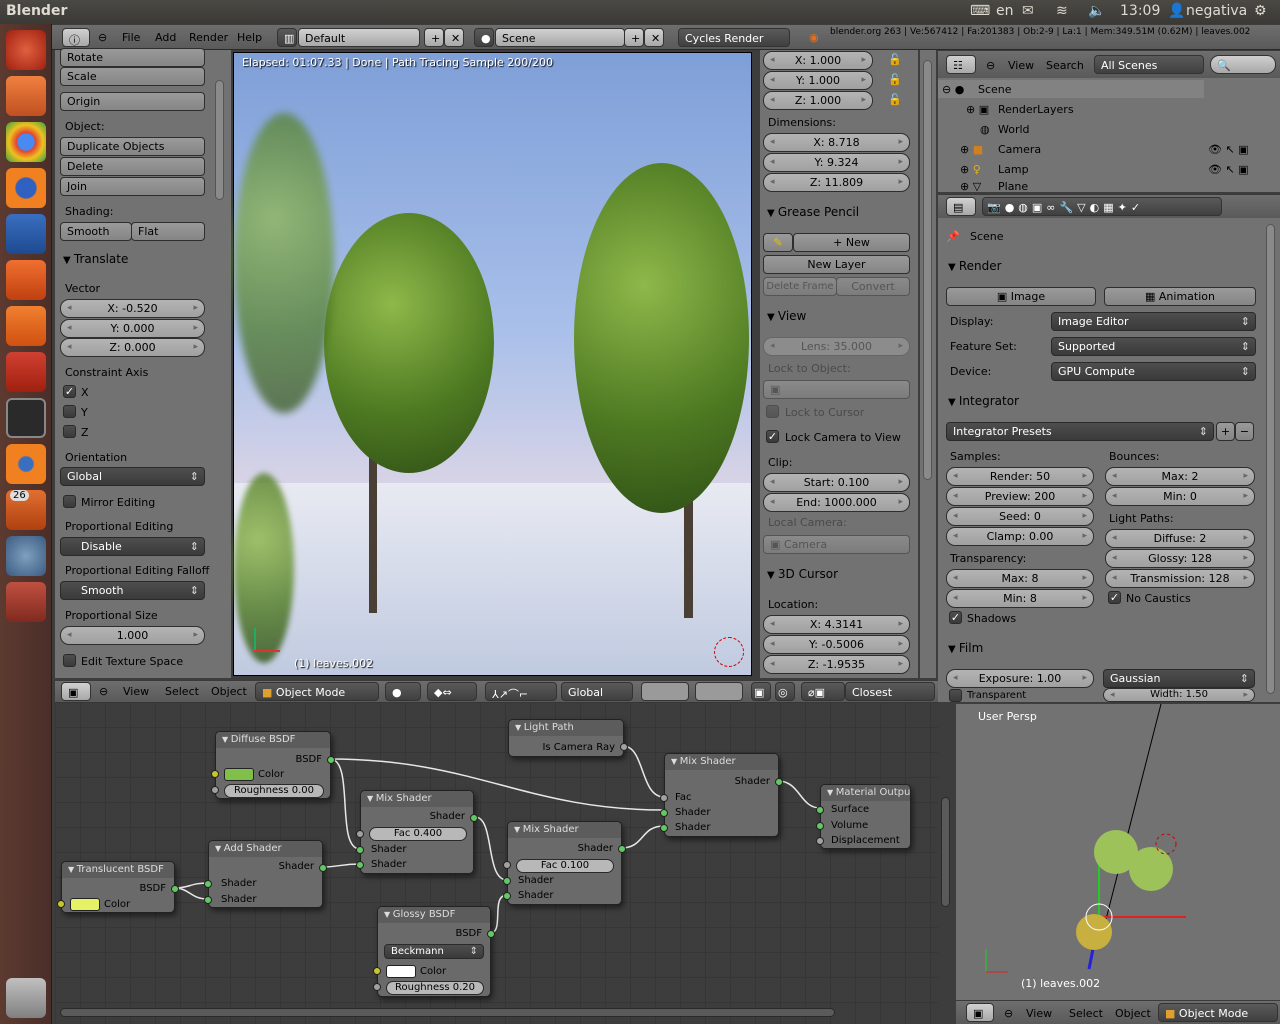  I want to click on shadows-checkbox: ✓, so click(955, 617).